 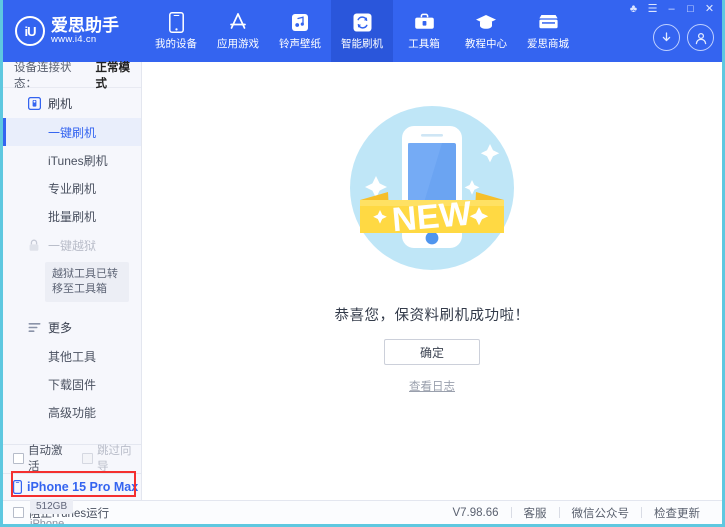 I want to click on nav-label: 爱思商城, so click(x=548, y=44).